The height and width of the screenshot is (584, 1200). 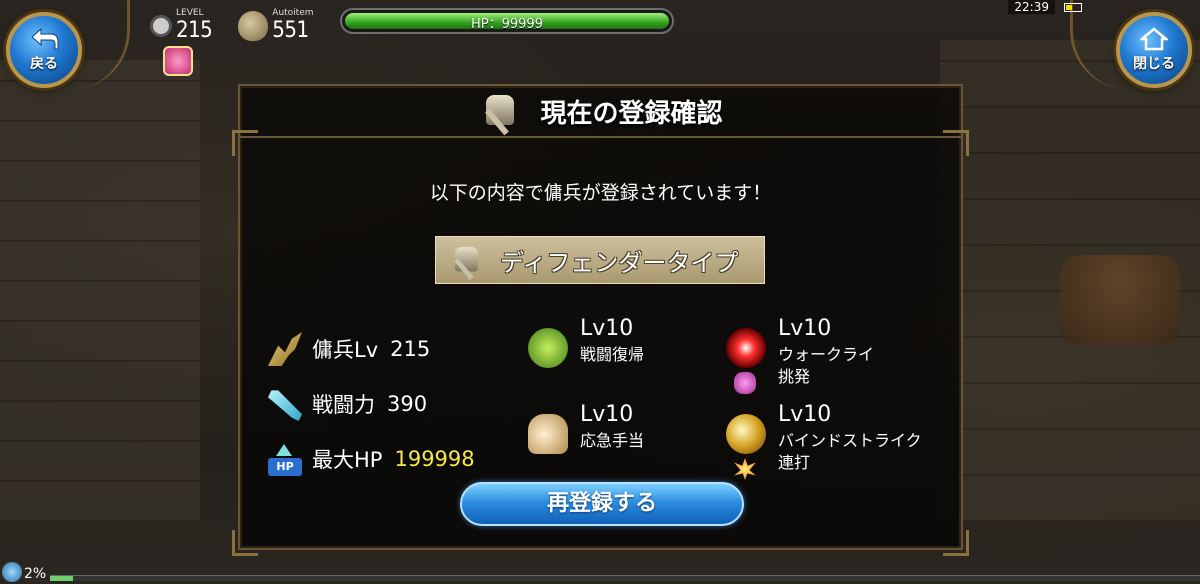 I want to click on battery-icon, so click(x=1073, y=7).